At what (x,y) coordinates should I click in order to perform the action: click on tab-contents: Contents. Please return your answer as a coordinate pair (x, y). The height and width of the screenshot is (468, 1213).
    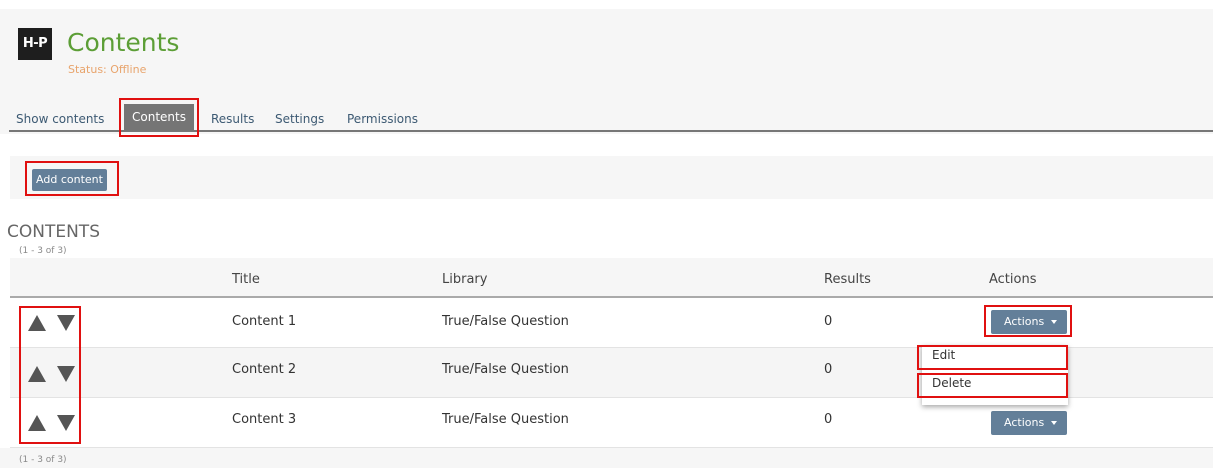
    Looking at the image, I should click on (159, 117).